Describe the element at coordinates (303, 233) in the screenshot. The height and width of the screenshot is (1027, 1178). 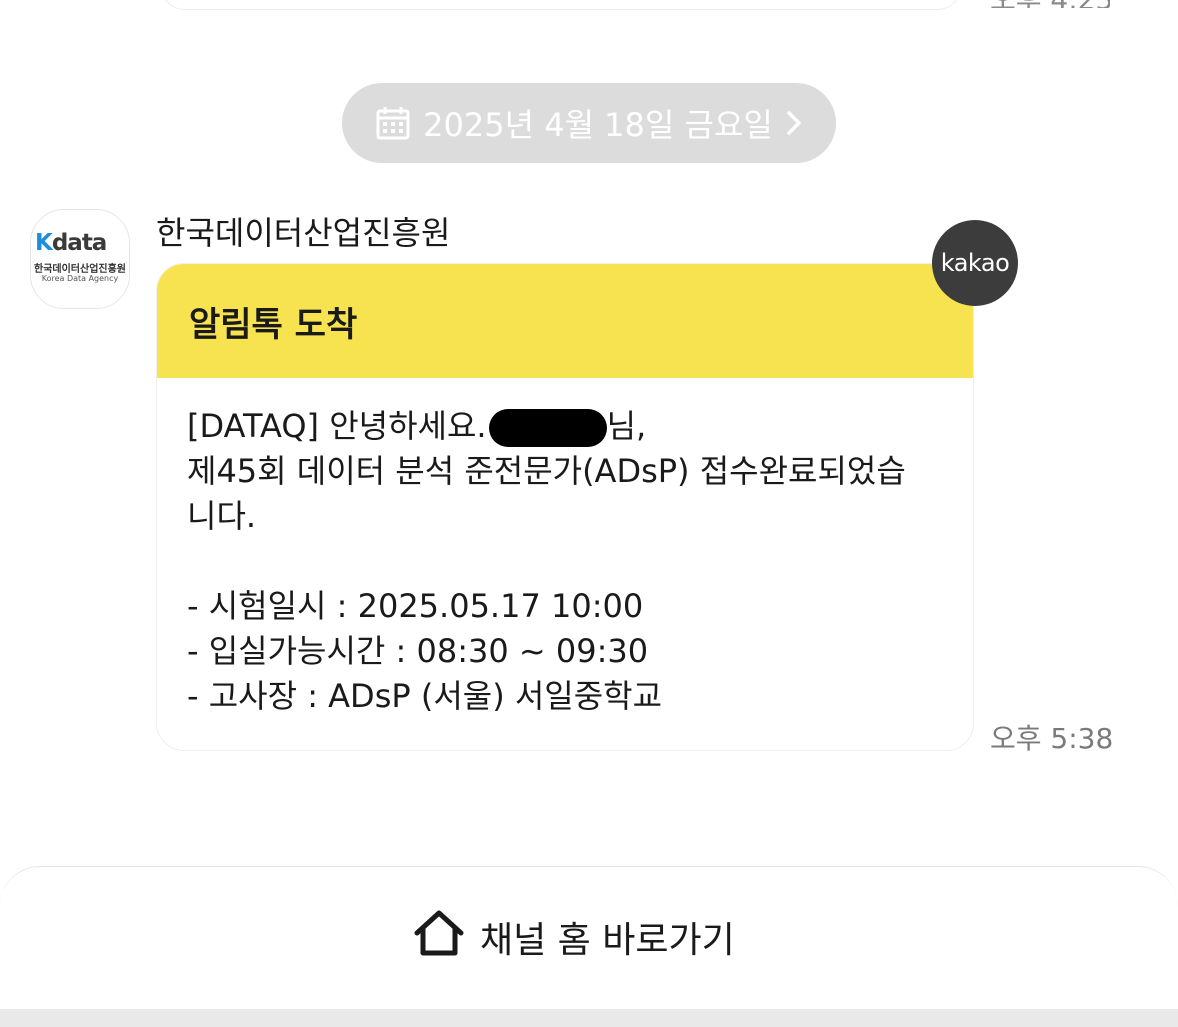
I see `sender-name: 한국데이터산업진흥원` at that location.